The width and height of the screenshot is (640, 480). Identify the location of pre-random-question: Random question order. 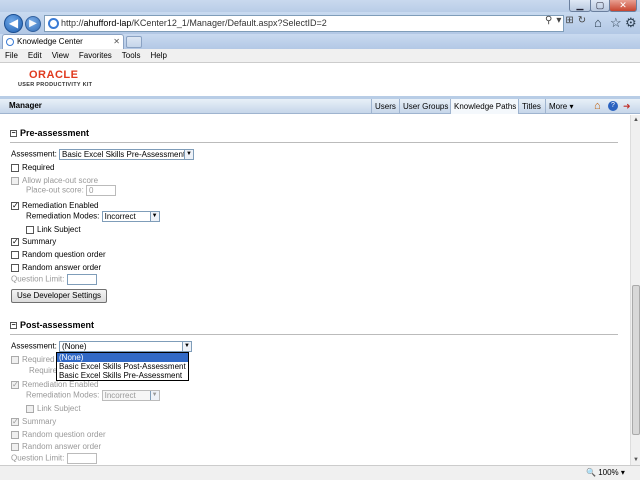
(58, 254).